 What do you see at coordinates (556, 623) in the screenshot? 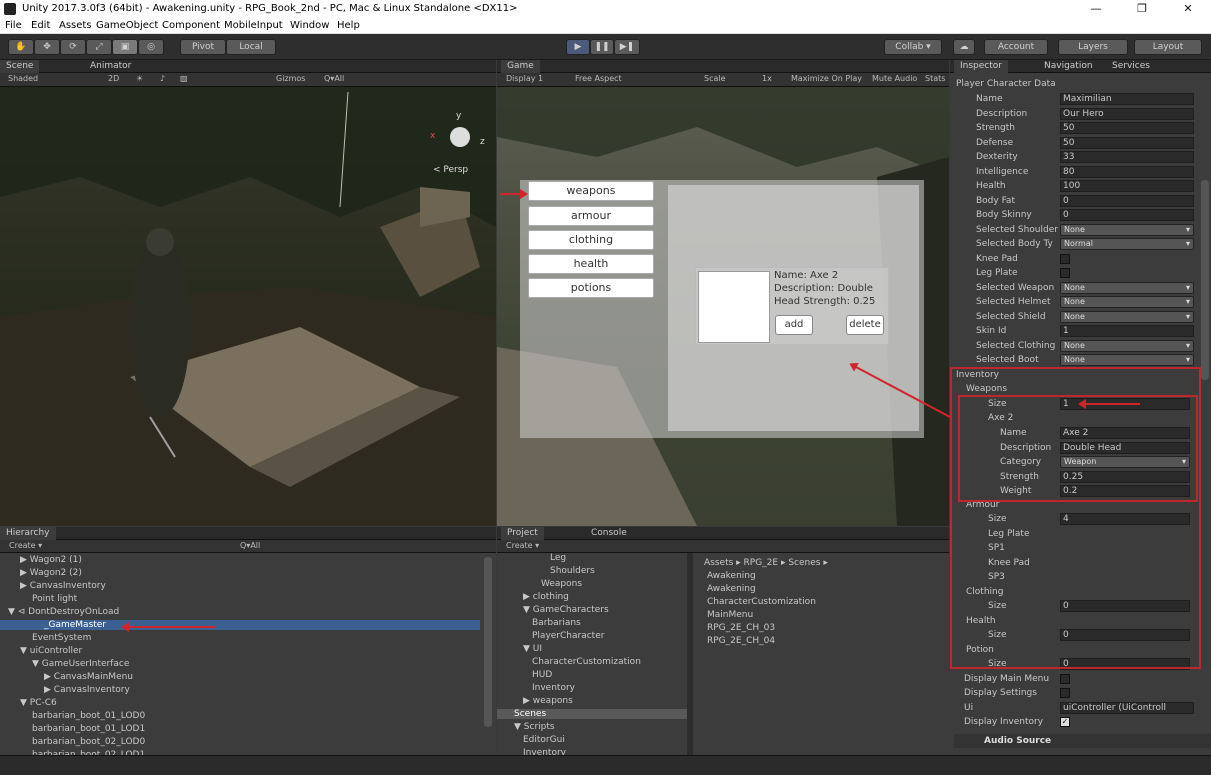
I see `project-folder: Barbarians` at bounding box center [556, 623].